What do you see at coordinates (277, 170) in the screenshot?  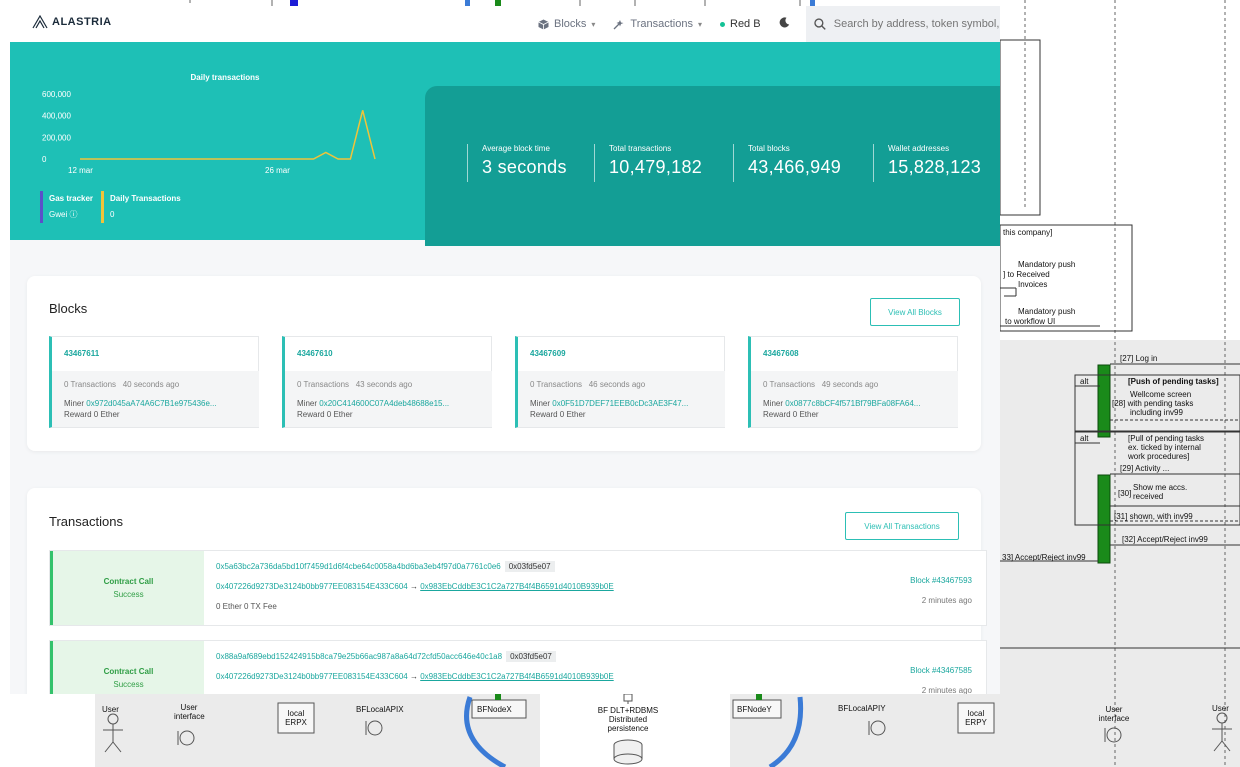 I see `x-tick-label: 26 mar` at bounding box center [277, 170].